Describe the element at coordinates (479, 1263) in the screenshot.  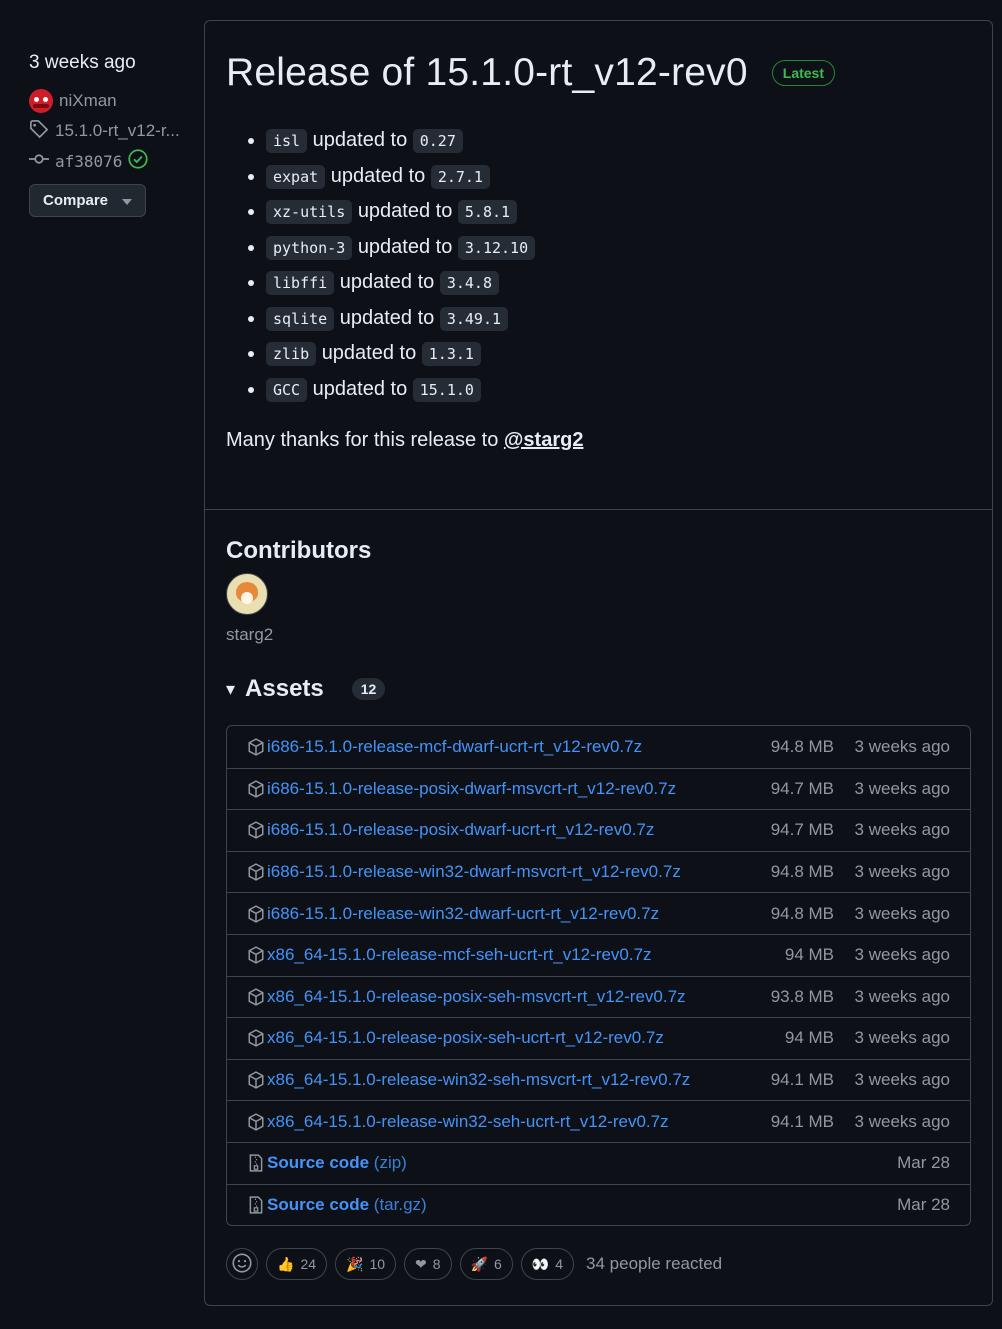
I see `rocket-icon: 🚀` at that location.